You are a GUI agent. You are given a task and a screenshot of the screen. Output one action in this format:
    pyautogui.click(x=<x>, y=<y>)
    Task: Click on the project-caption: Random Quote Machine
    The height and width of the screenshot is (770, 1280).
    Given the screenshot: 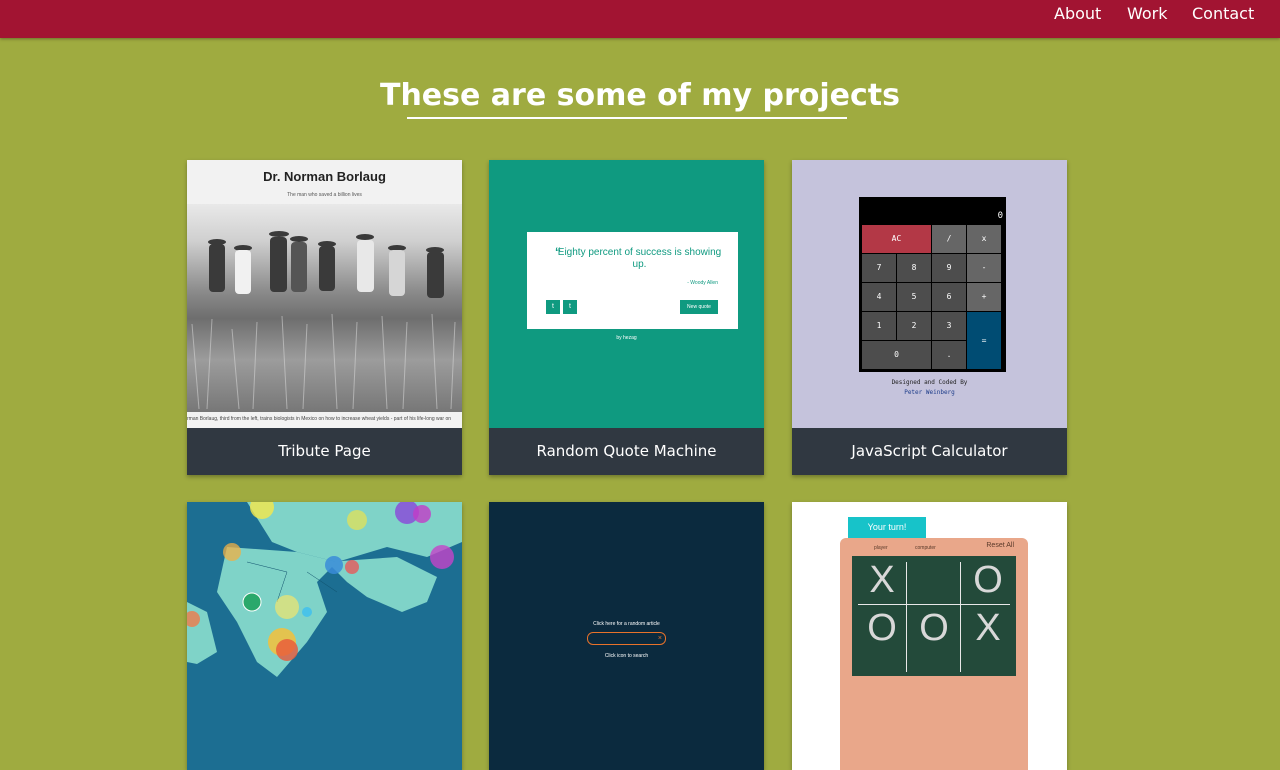 What is the action you would take?
    pyautogui.click(x=626, y=451)
    